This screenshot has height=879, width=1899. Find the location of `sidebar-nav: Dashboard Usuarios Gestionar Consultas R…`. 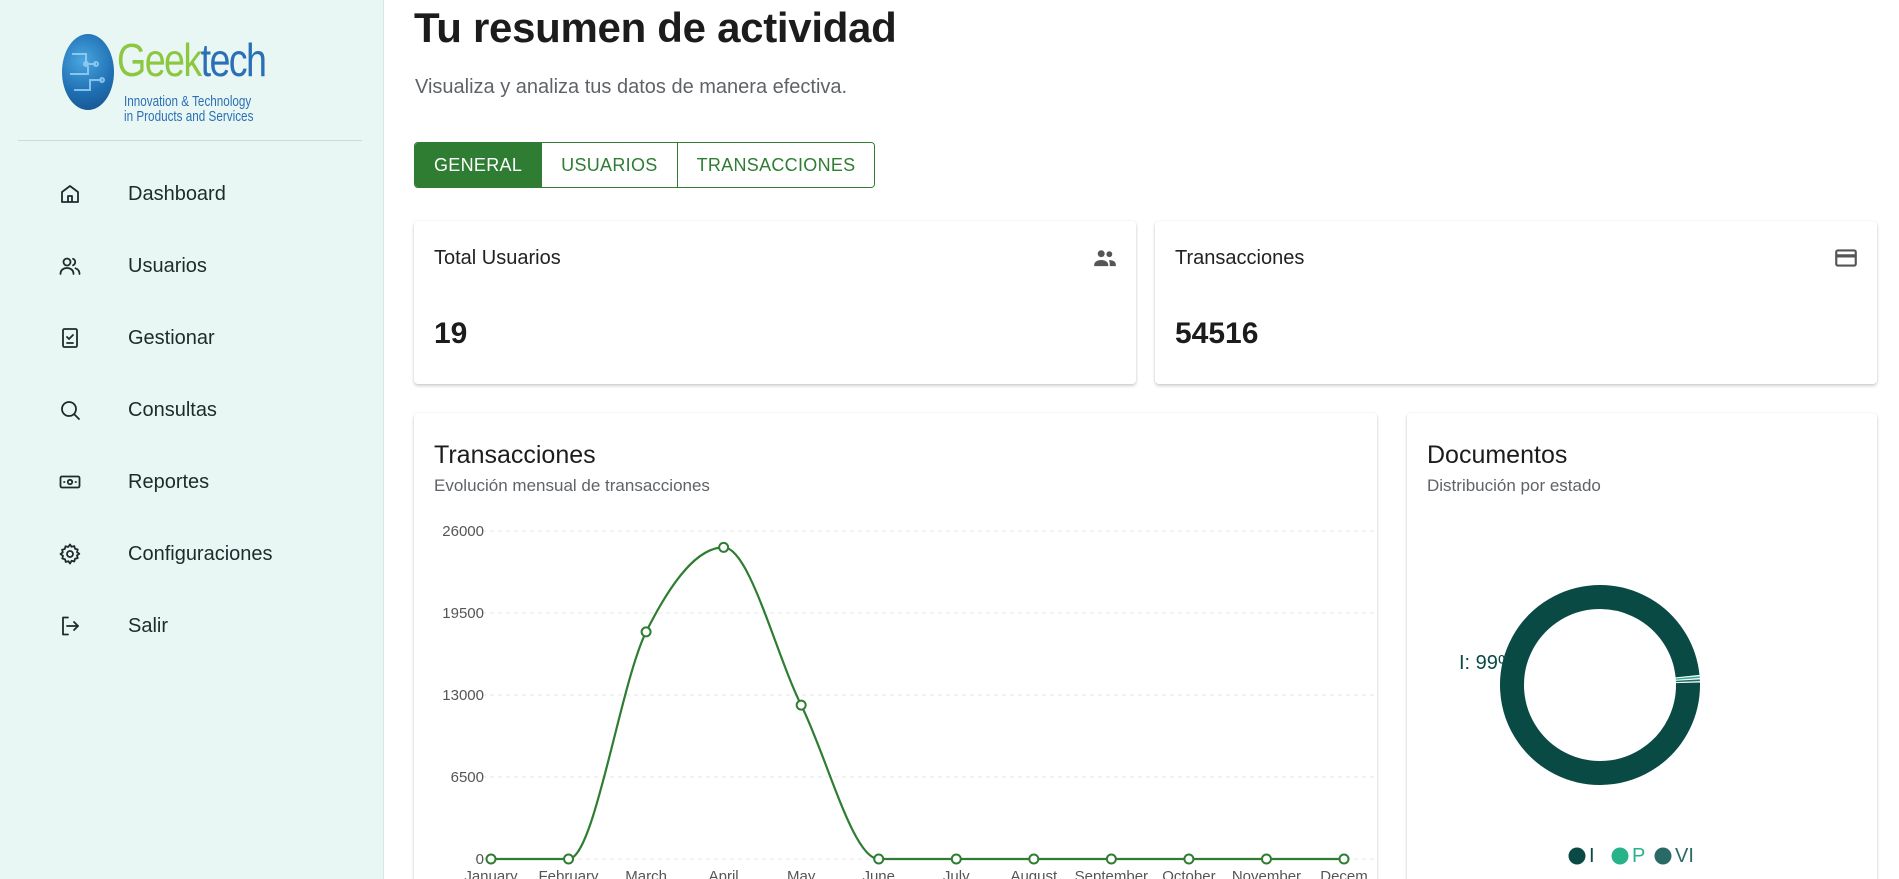

sidebar-nav: Dashboard Usuarios Gestionar Consultas R… is located at coordinates (192, 410).